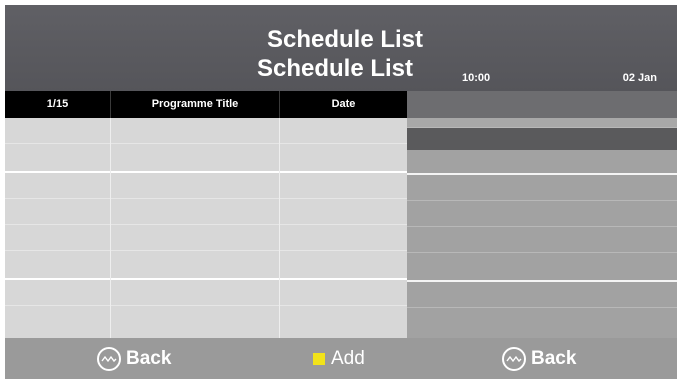 The width and height of the screenshot is (682, 384). I want to click on page-subtitle: Schedule List, so click(335, 68).